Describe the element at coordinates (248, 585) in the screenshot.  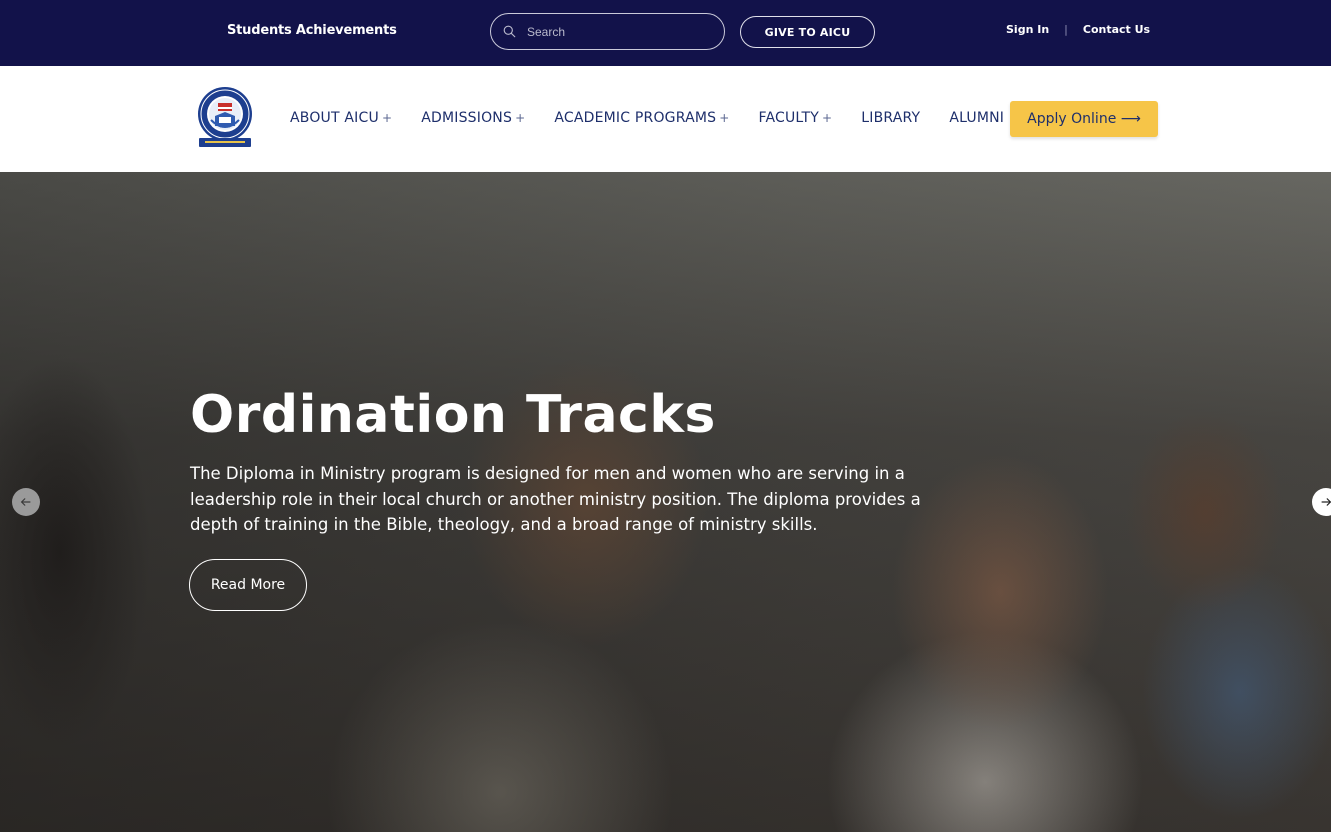
I see `read-more-button: Read More` at that location.